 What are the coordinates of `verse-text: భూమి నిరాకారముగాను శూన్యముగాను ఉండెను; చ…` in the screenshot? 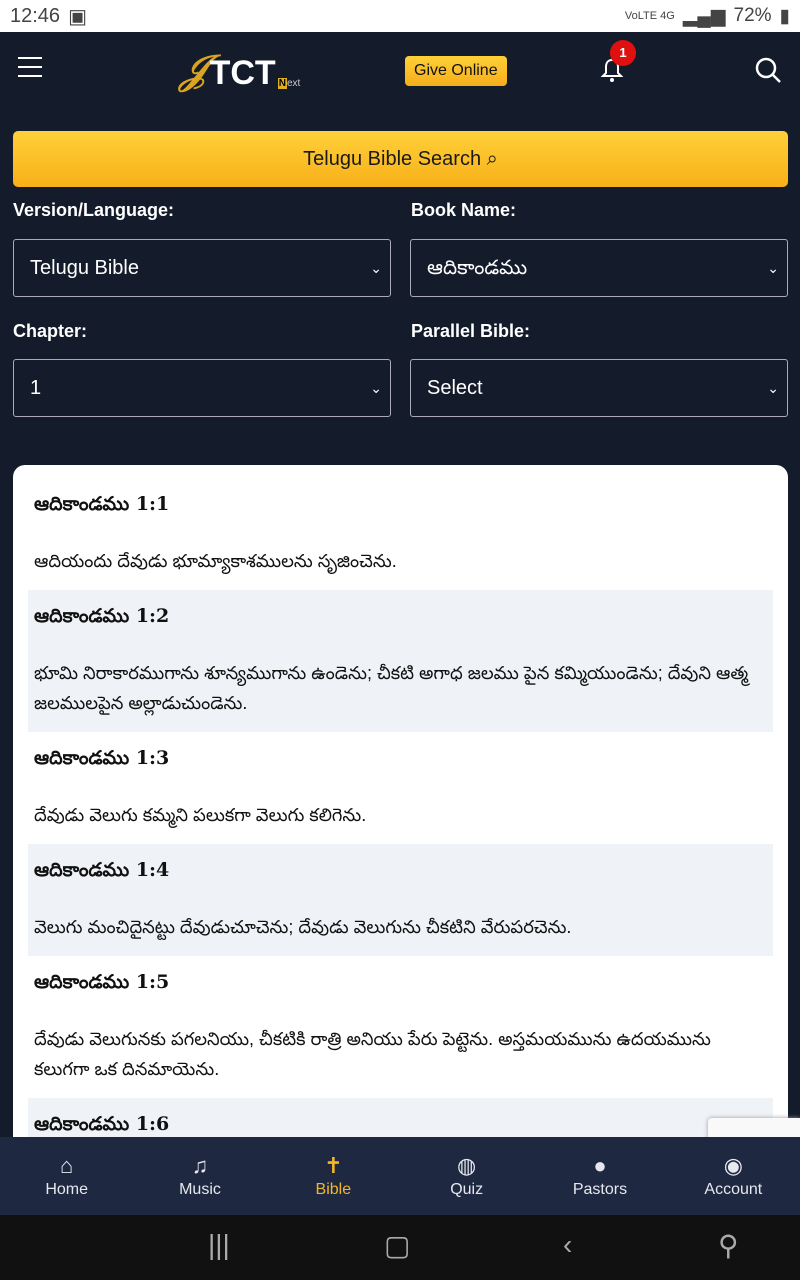 It's located at (391, 688).